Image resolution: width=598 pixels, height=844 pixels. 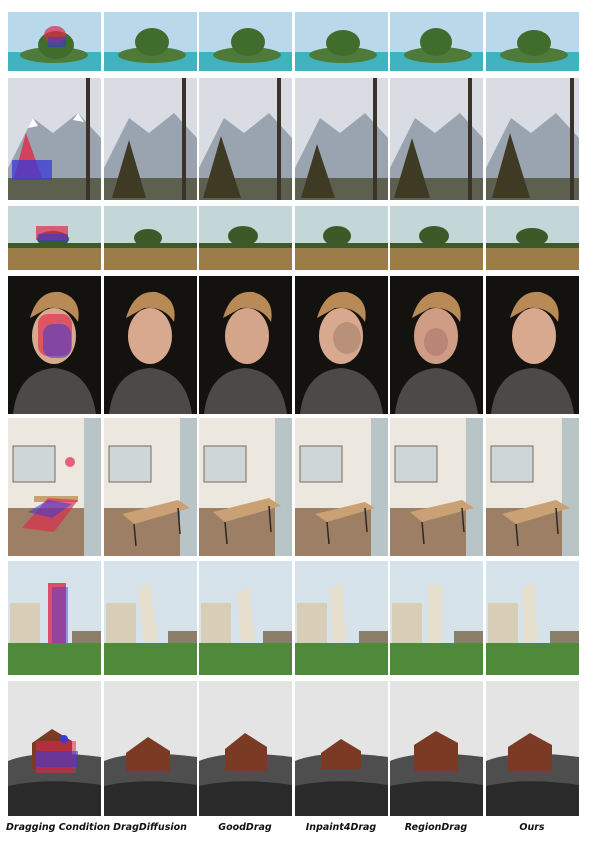 What do you see at coordinates (532, 748) in the screenshot?
I see `cell-cabin-ours` at bounding box center [532, 748].